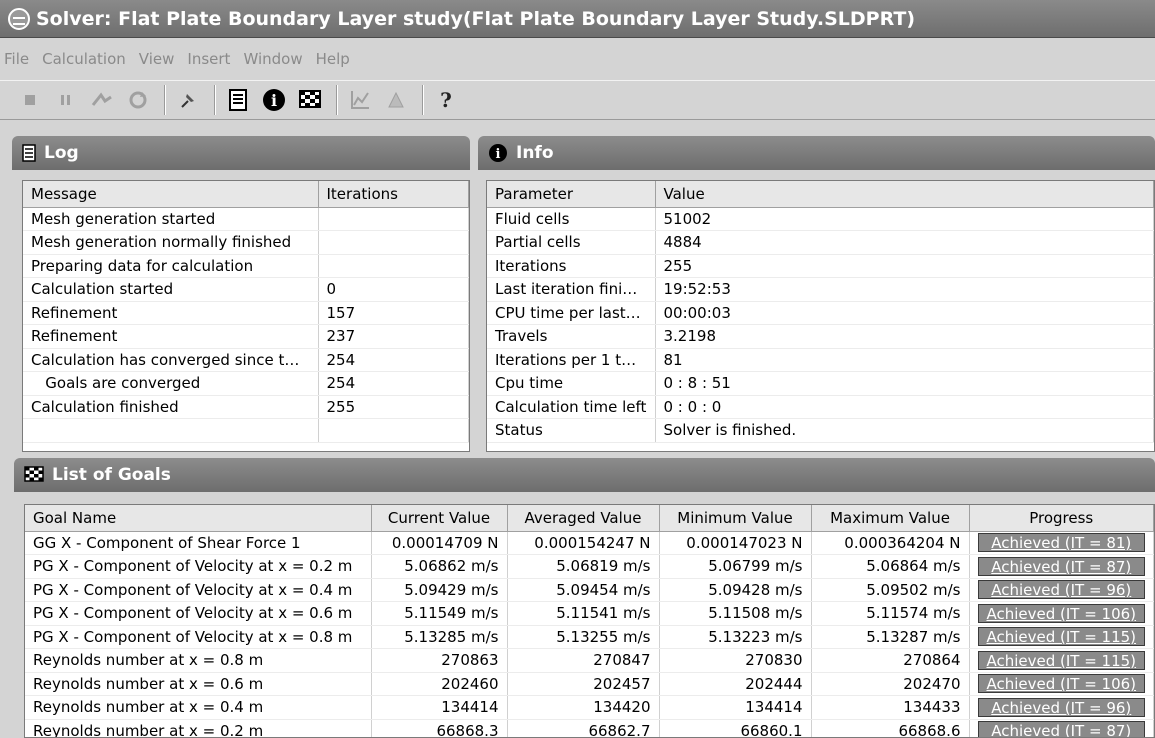  Describe the element at coordinates (198, 707) in the screenshot. I see `goals-cell-name: Reynolds number at x = 0.4 m` at that location.